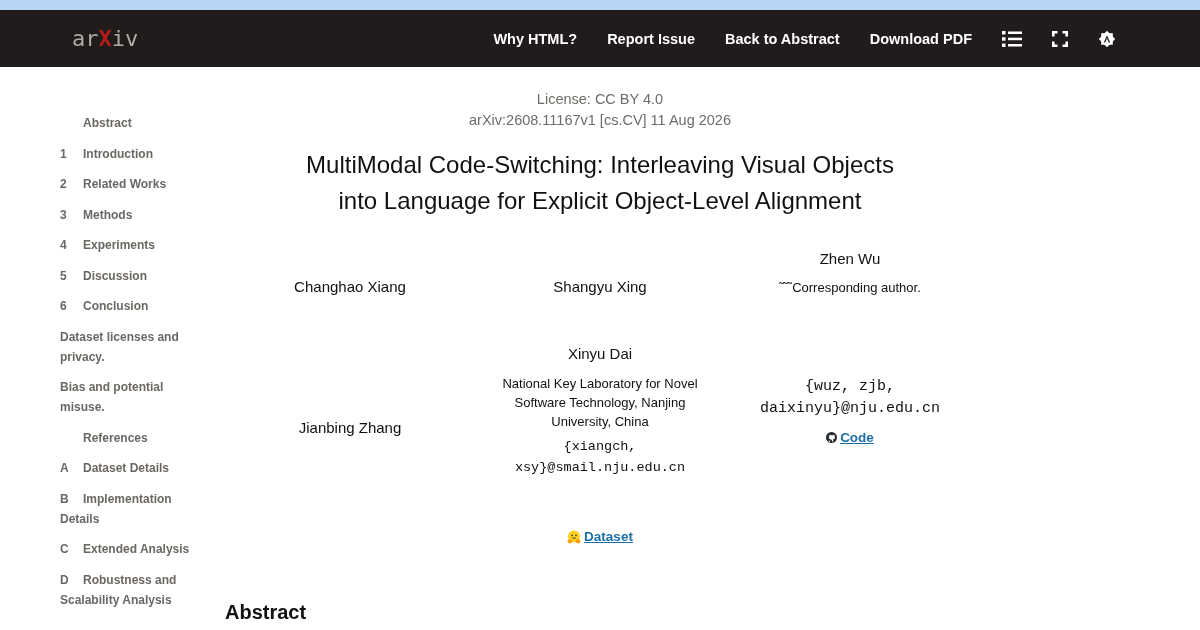 The image size is (1200, 630). Describe the element at coordinates (850, 397) in the screenshot. I see `email-address: {wuz, zjb, daixinyu}@nju.edu.cn` at that location.